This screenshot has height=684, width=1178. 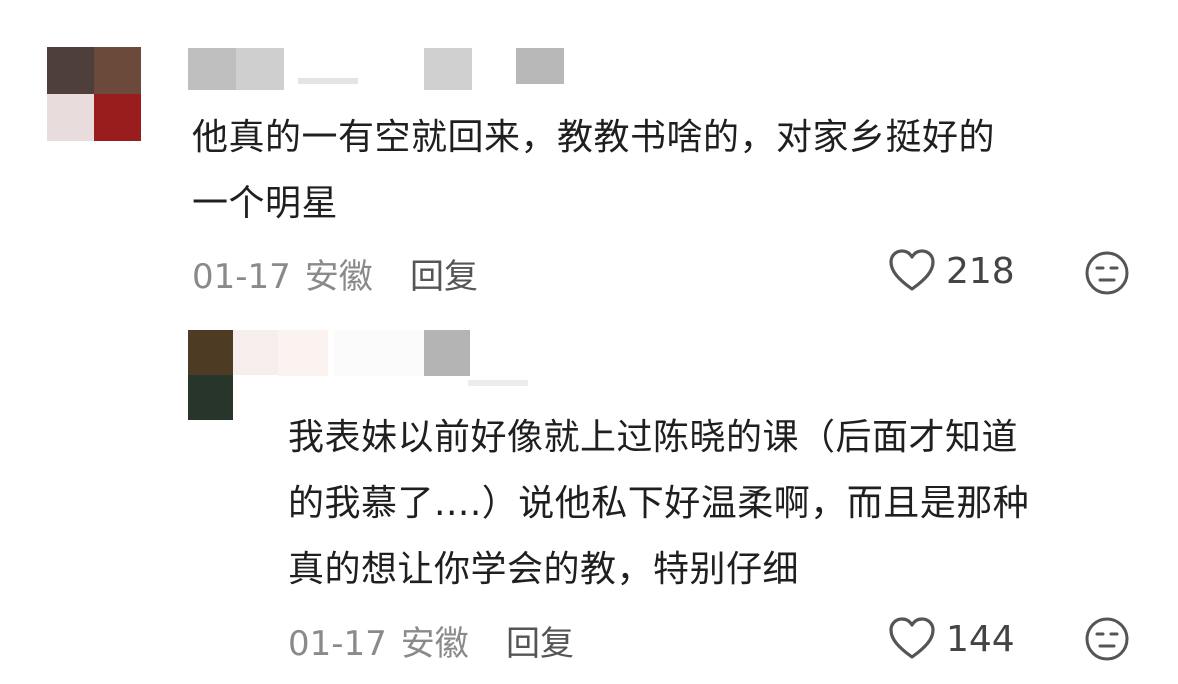 I want to click on like-button: 144, so click(x=951, y=639).